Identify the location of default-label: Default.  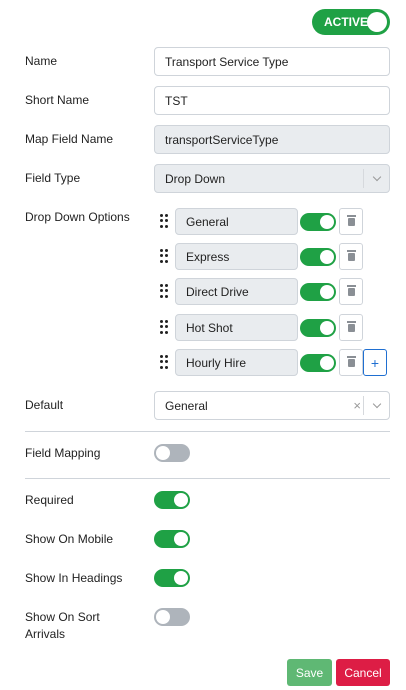
(44, 405).